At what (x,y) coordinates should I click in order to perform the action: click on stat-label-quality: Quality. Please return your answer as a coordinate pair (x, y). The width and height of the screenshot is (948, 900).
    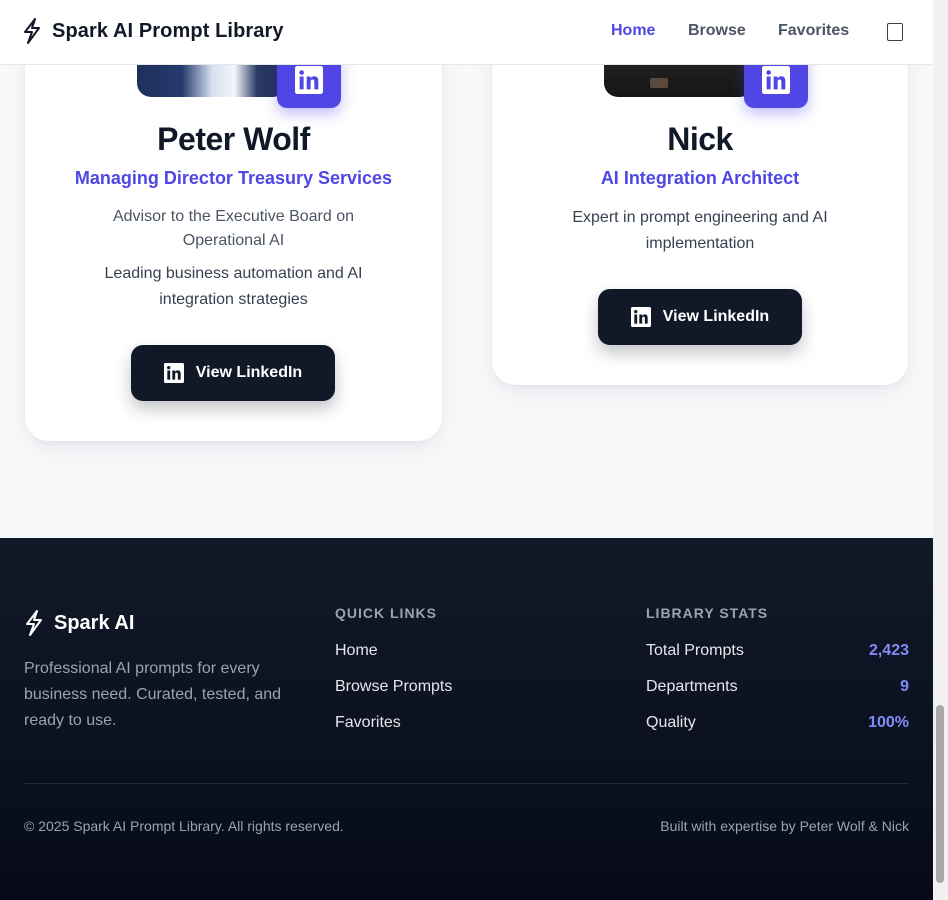
    Looking at the image, I should click on (671, 722).